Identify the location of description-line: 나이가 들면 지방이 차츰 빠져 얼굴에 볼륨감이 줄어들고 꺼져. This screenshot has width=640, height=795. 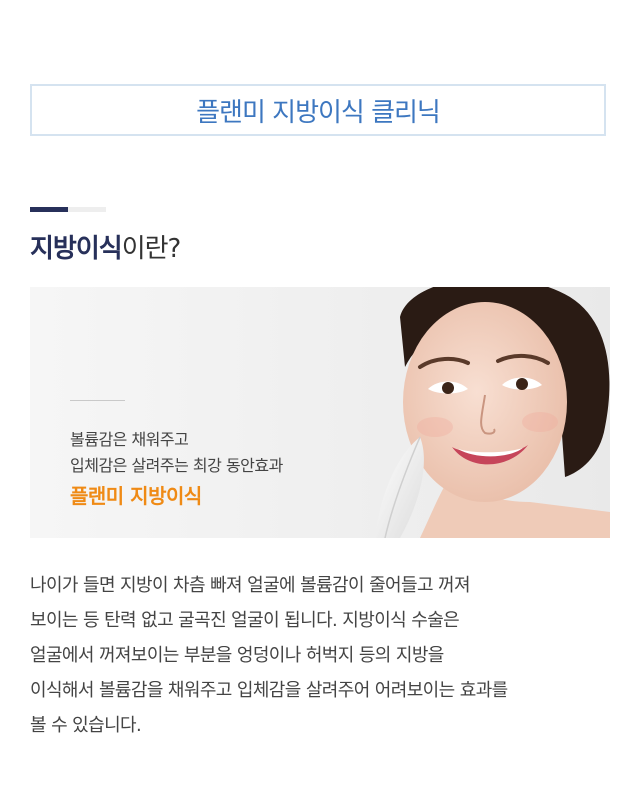
(250, 585).